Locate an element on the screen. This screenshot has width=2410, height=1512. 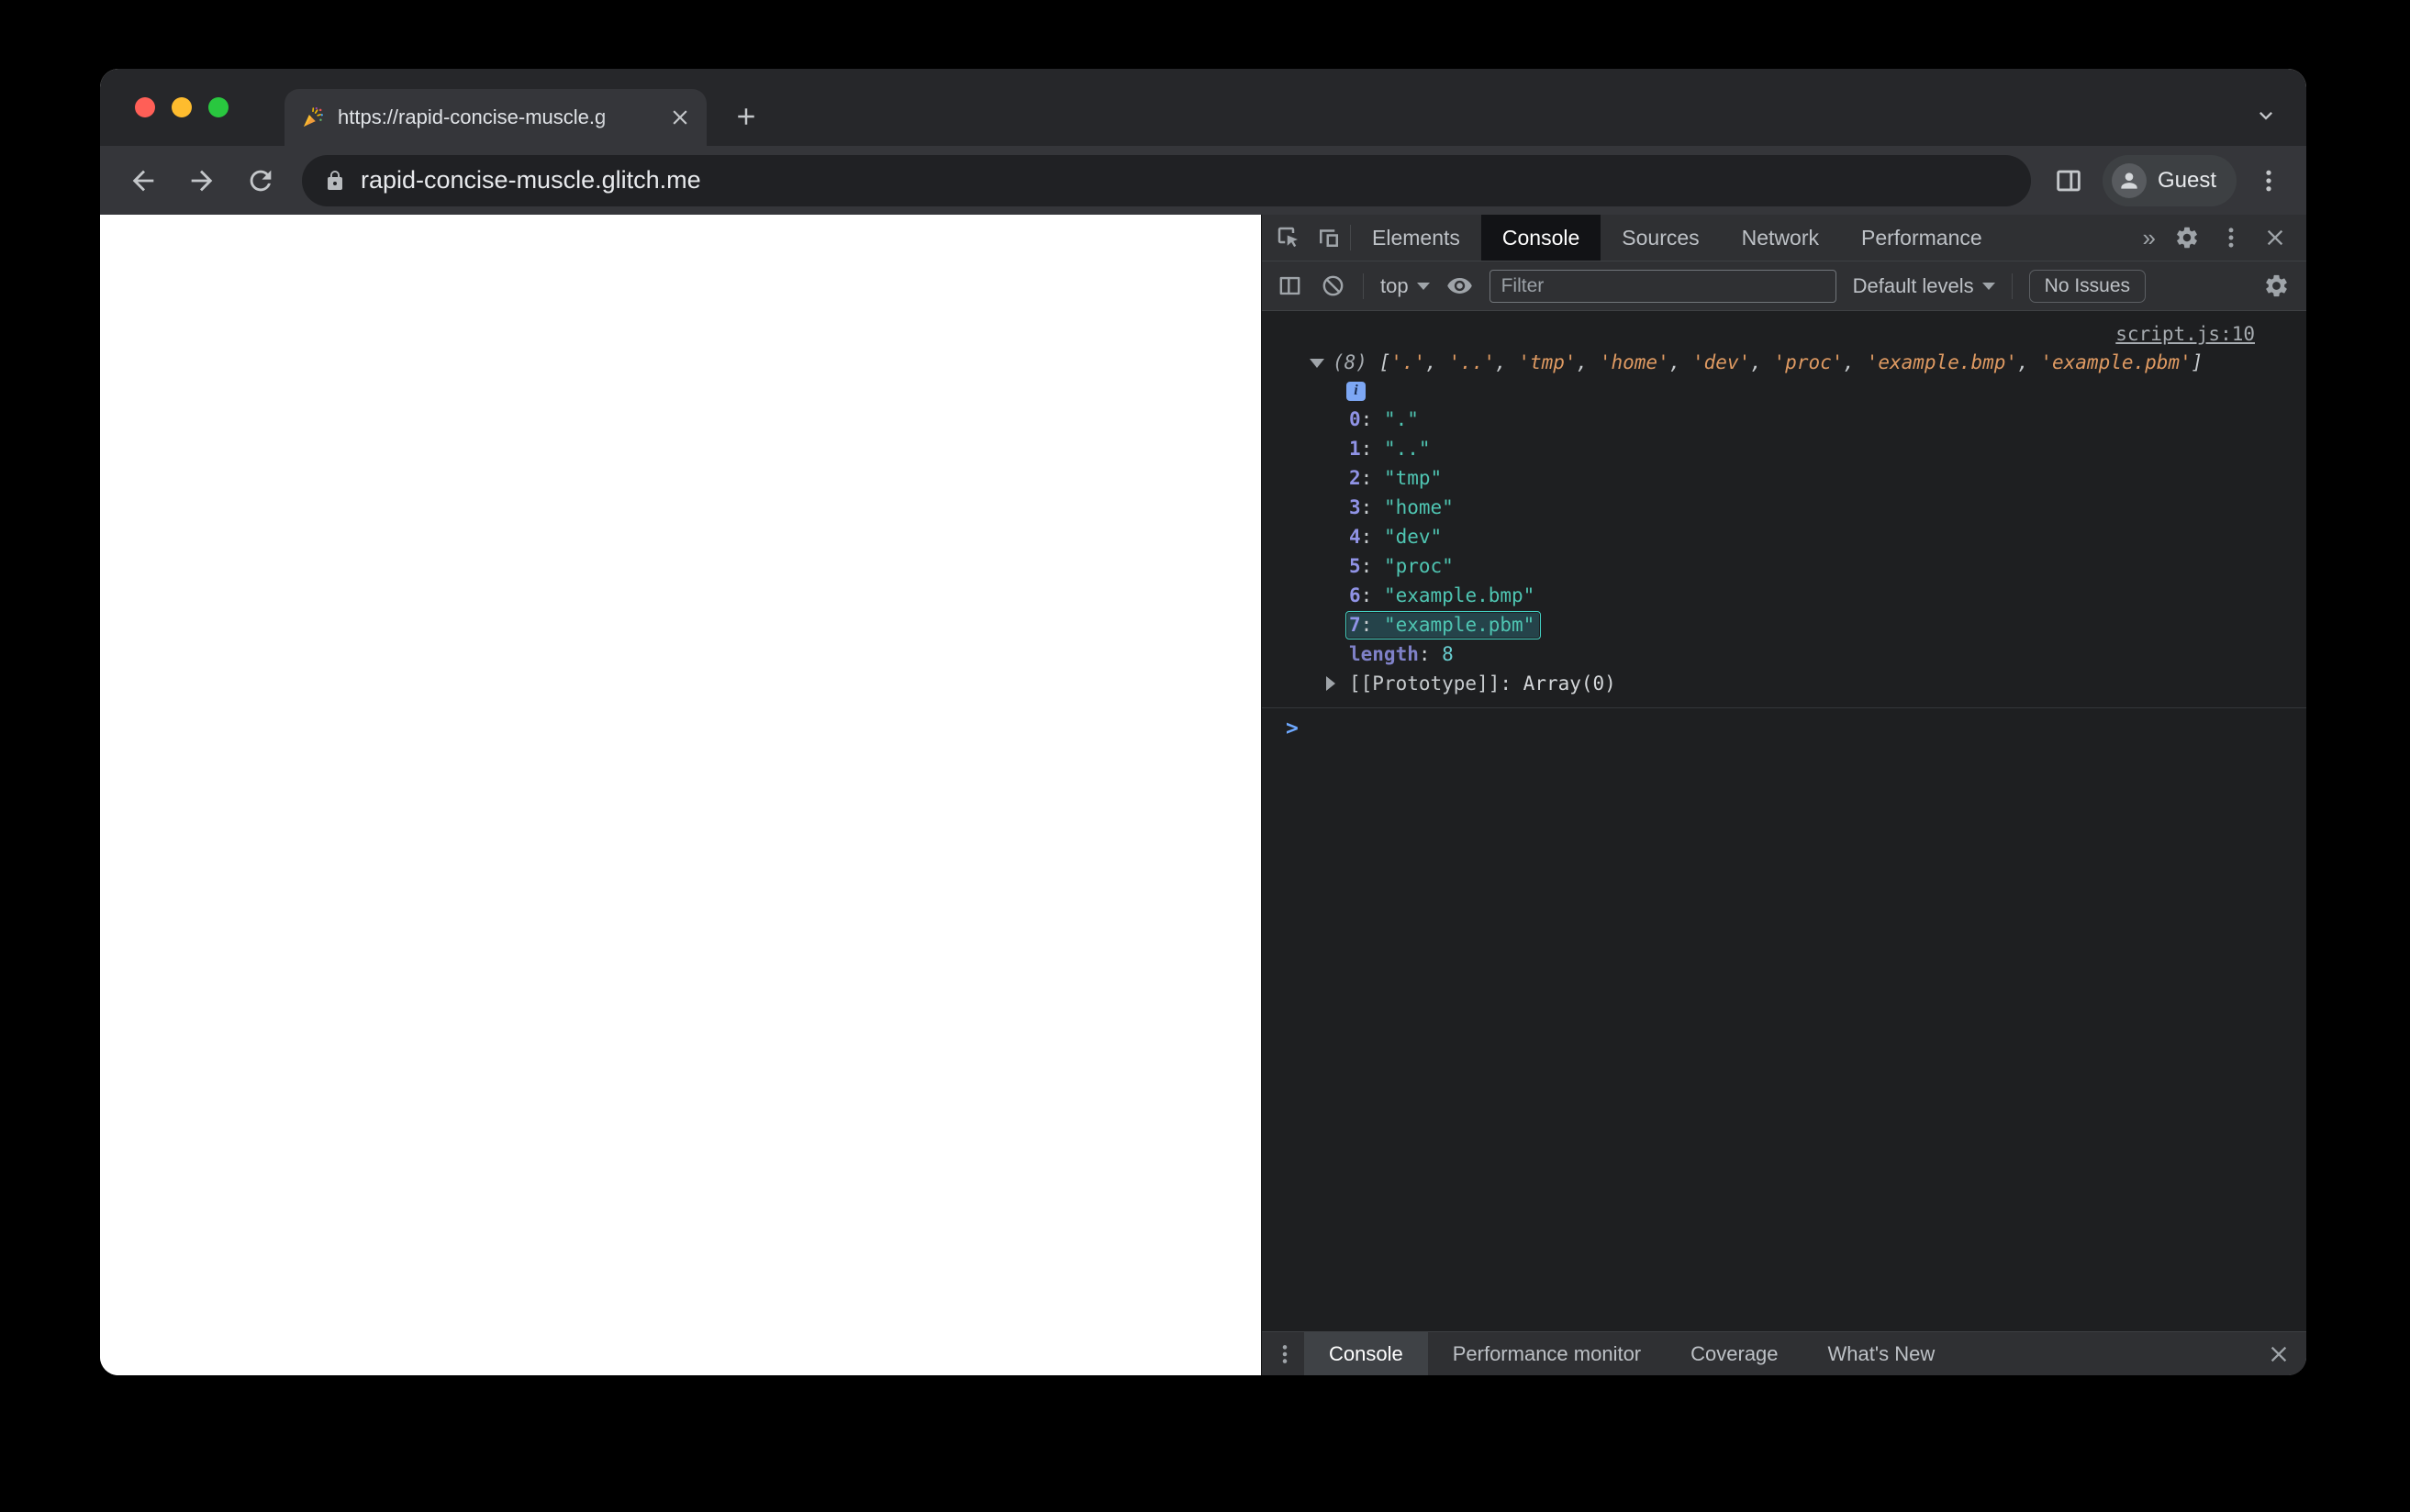
log-levels-dropdown: Default levels is located at coordinates (1924, 286).